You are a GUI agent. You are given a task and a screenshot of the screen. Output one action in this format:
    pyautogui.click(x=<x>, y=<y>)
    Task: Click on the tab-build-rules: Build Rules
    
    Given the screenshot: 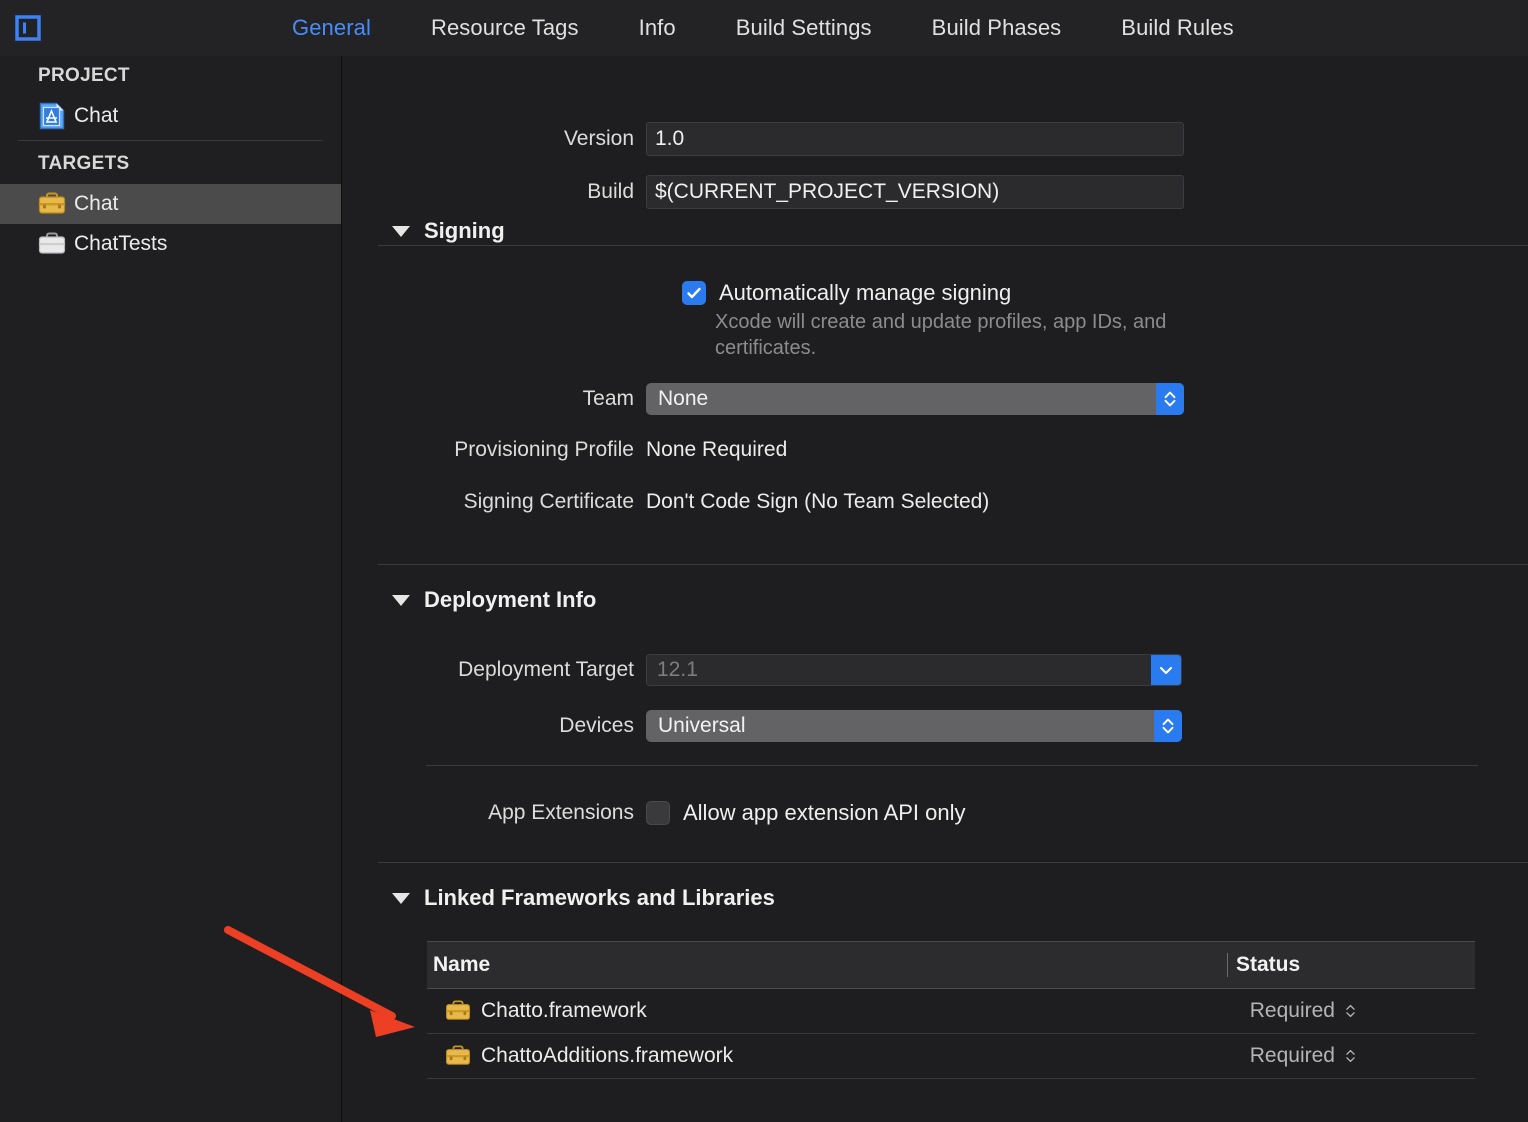 What is the action you would take?
    pyautogui.click(x=1177, y=28)
    